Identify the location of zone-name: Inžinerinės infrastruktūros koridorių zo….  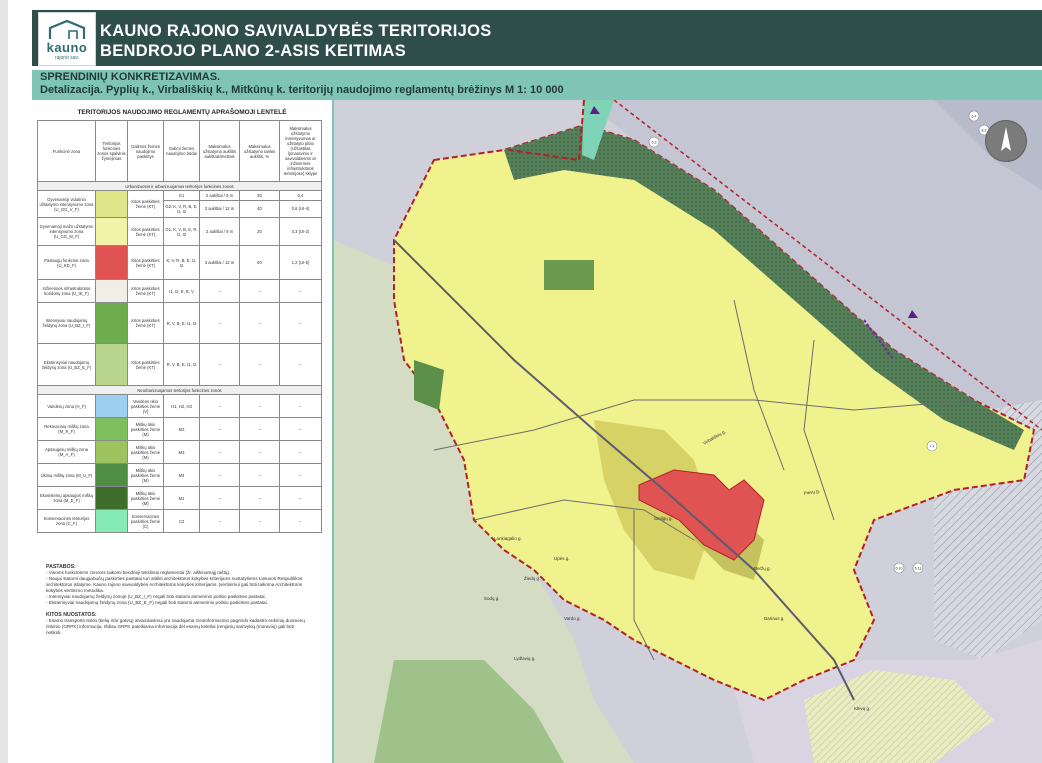
(66, 291).